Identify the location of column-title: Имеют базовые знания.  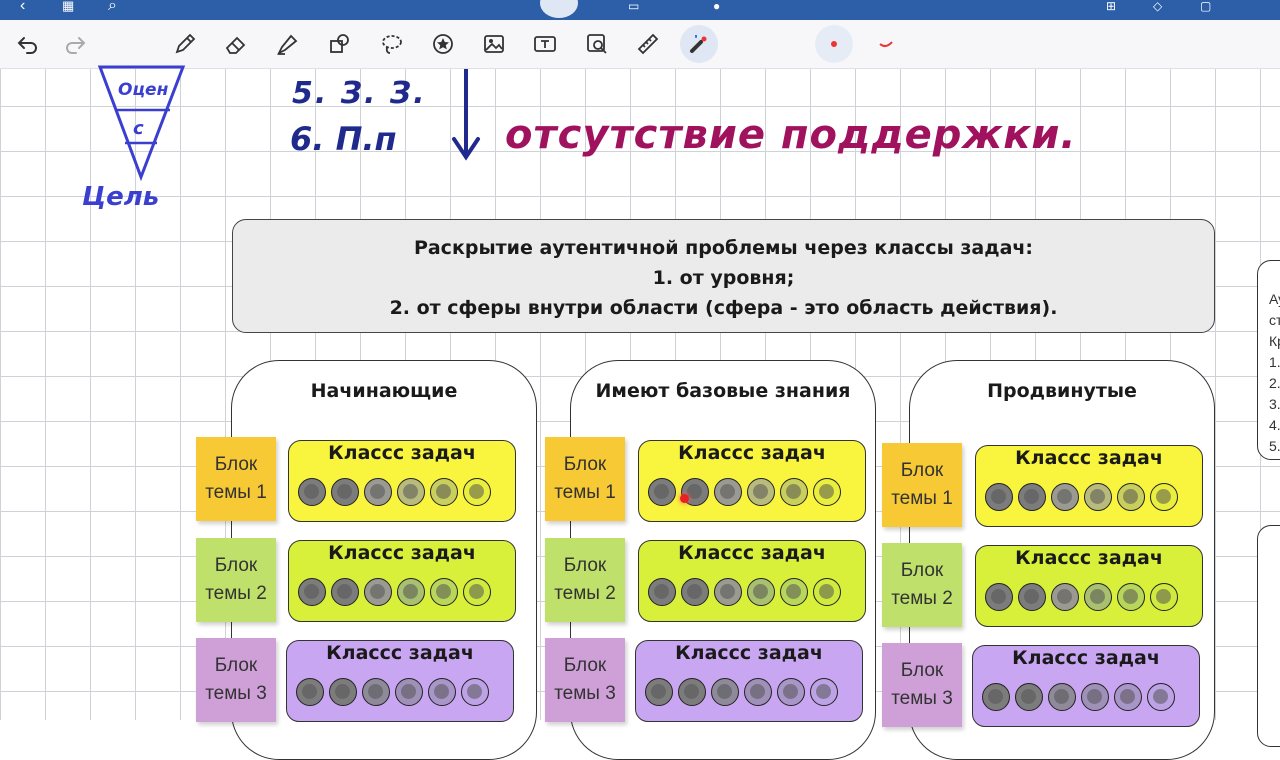
(723, 391).